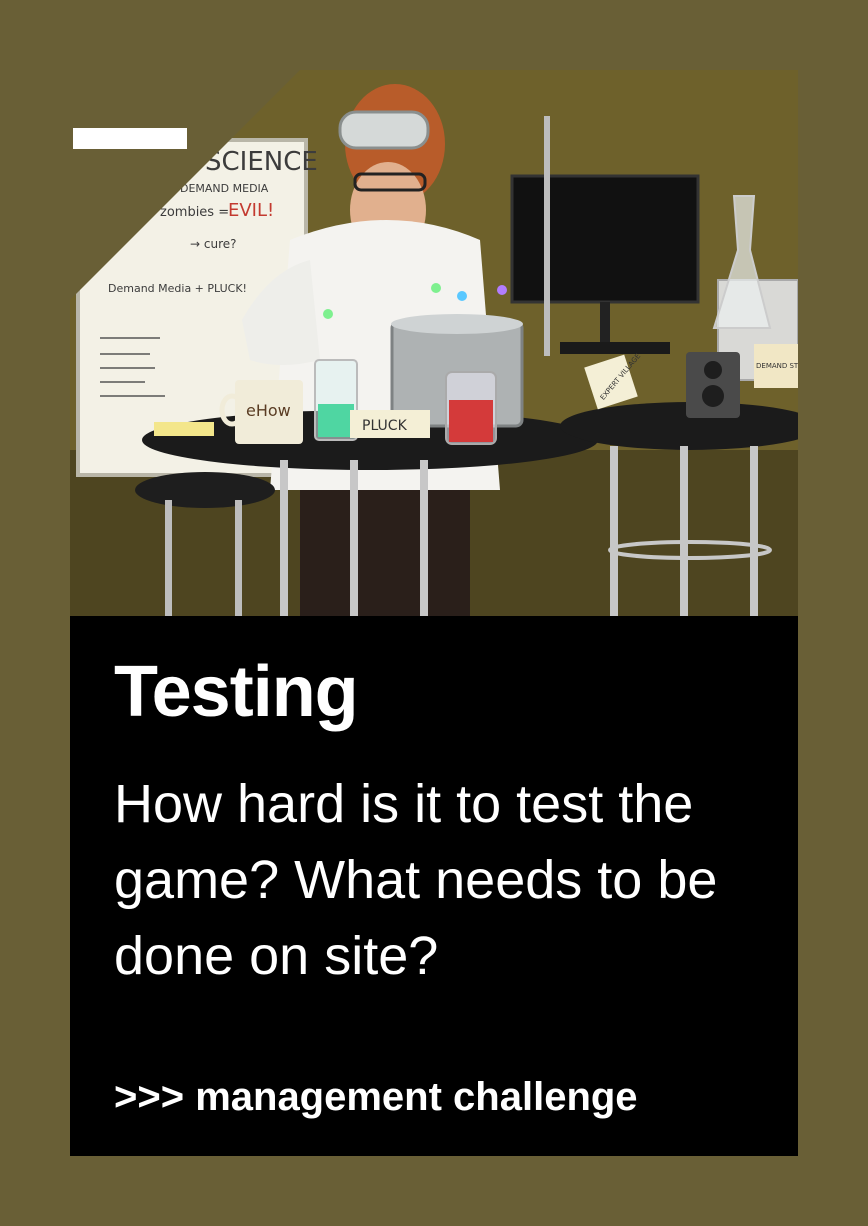 Image resolution: width=868 pixels, height=1226 pixels. What do you see at coordinates (385, 426) in the screenshot?
I see `jar-label: PLUCK` at bounding box center [385, 426].